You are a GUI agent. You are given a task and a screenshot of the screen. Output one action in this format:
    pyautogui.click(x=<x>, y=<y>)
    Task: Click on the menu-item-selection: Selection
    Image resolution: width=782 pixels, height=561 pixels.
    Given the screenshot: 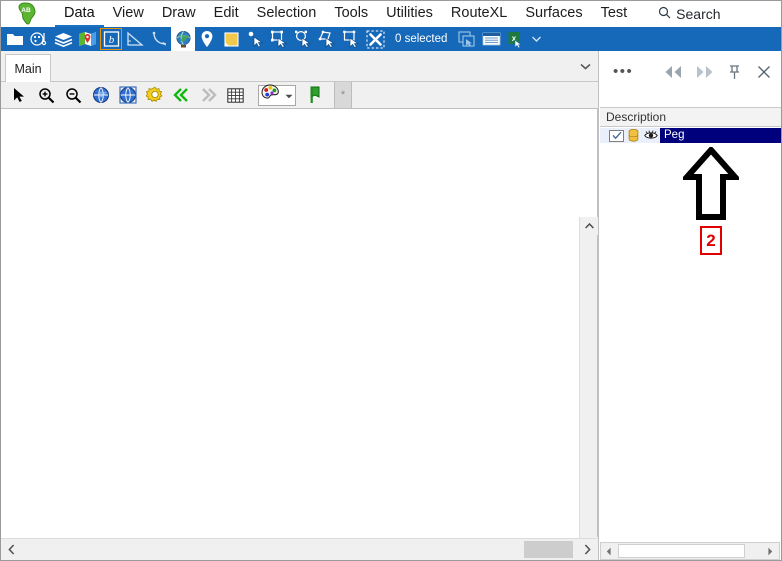 What is the action you would take?
    pyautogui.click(x=287, y=14)
    